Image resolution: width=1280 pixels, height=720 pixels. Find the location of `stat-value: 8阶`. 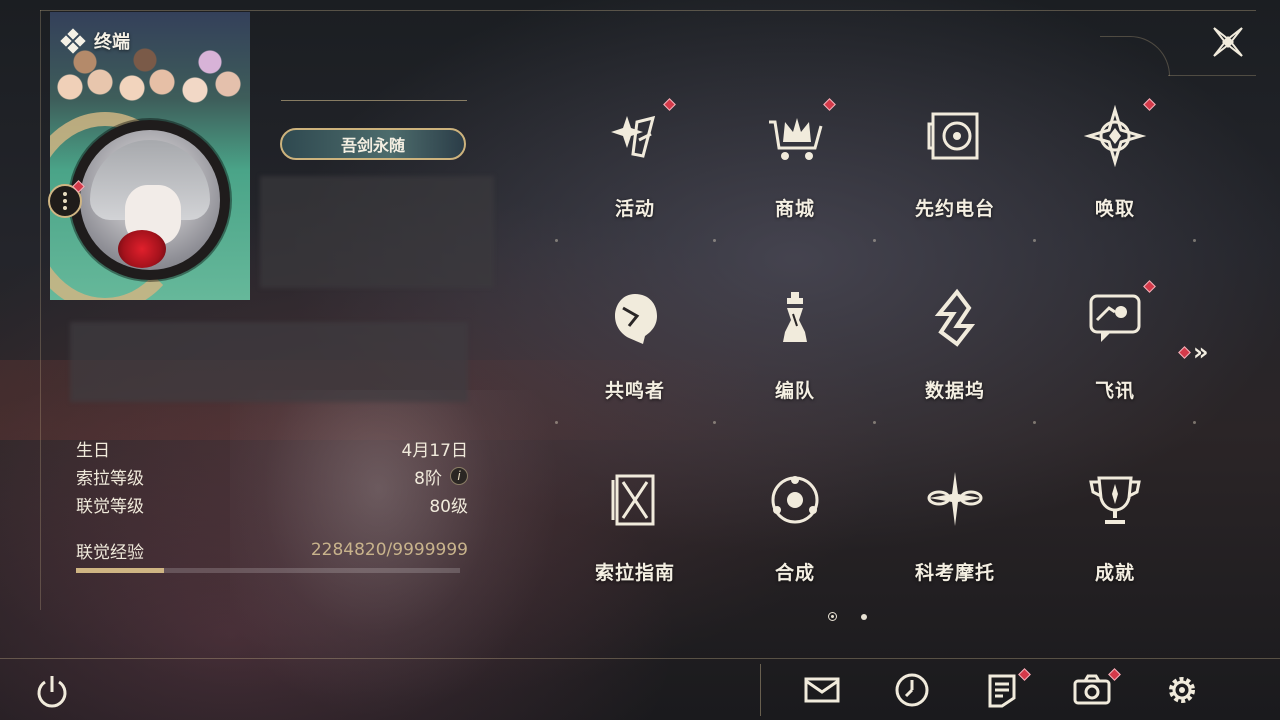

stat-value: 8阶 is located at coordinates (428, 478).